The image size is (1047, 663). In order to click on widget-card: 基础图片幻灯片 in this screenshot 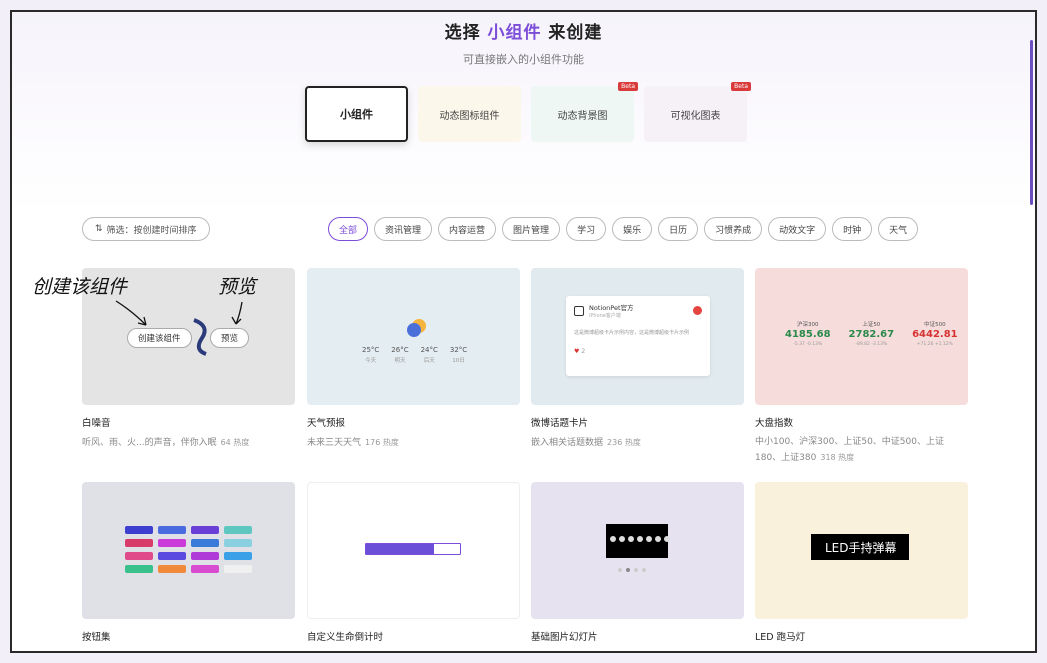, I will do `click(637, 562)`.